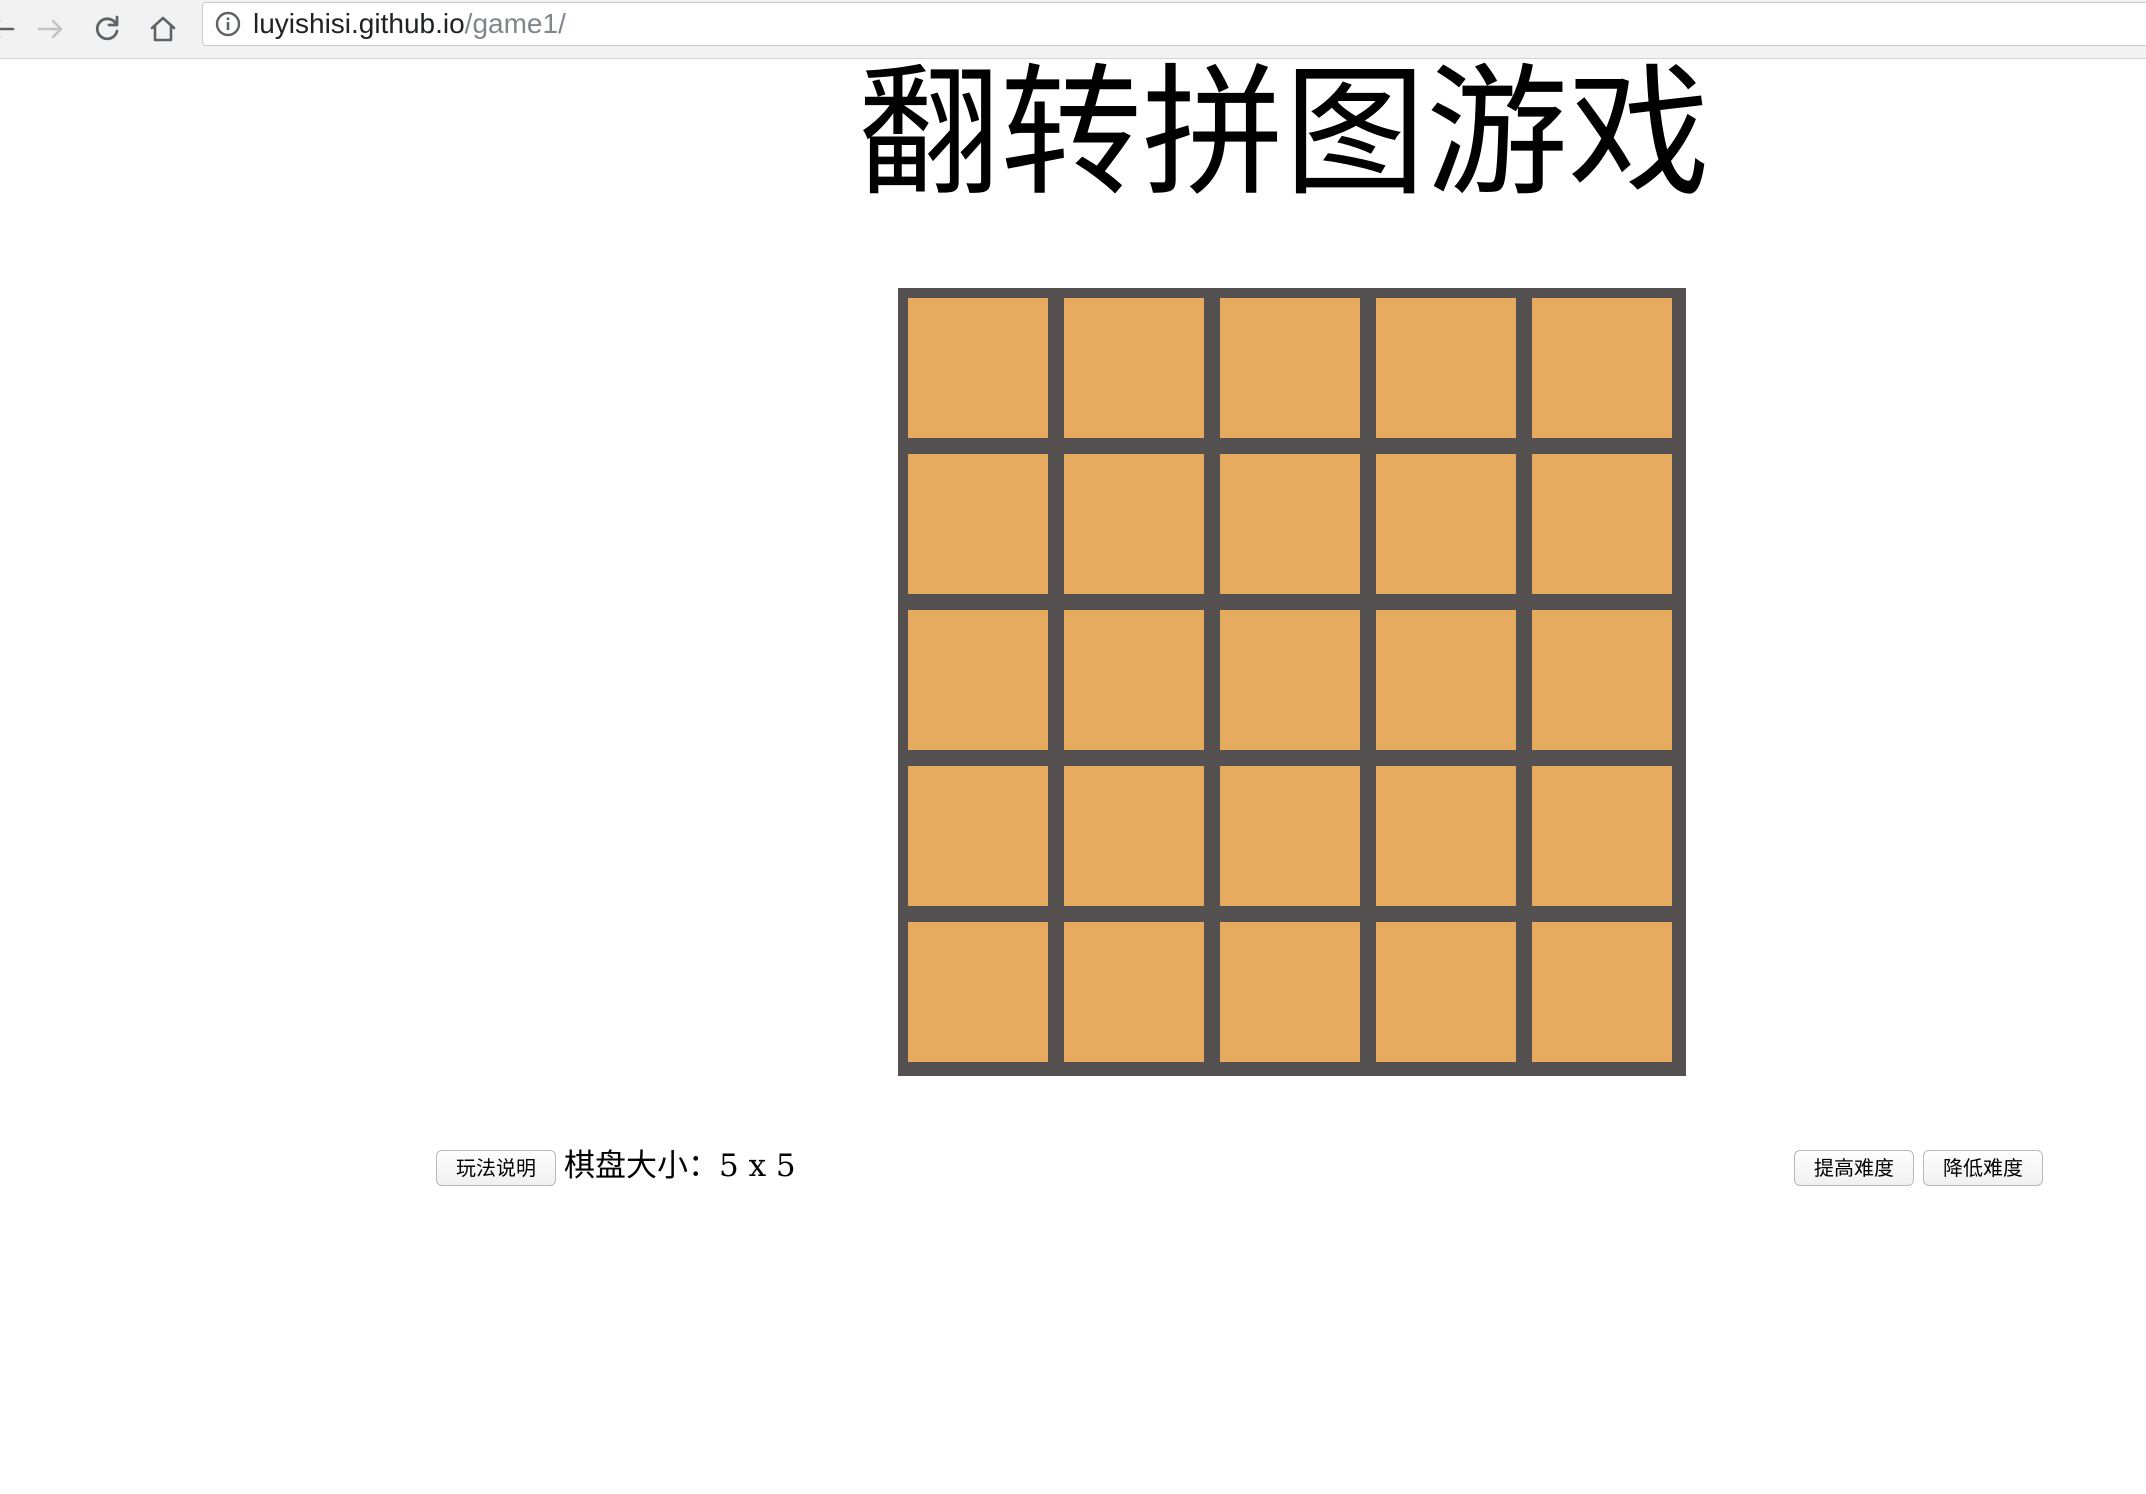 This screenshot has height=1494, width=2146. What do you see at coordinates (107, 29) in the screenshot?
I see `reload-icon` at bounding box center [107, 29].